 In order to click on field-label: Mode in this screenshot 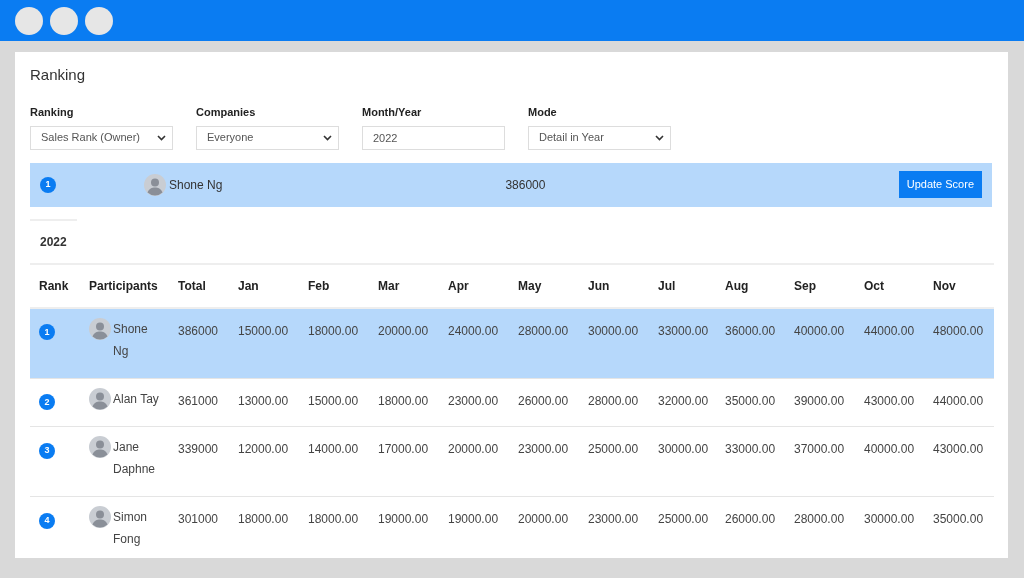, I will do `click(543, 112)`.